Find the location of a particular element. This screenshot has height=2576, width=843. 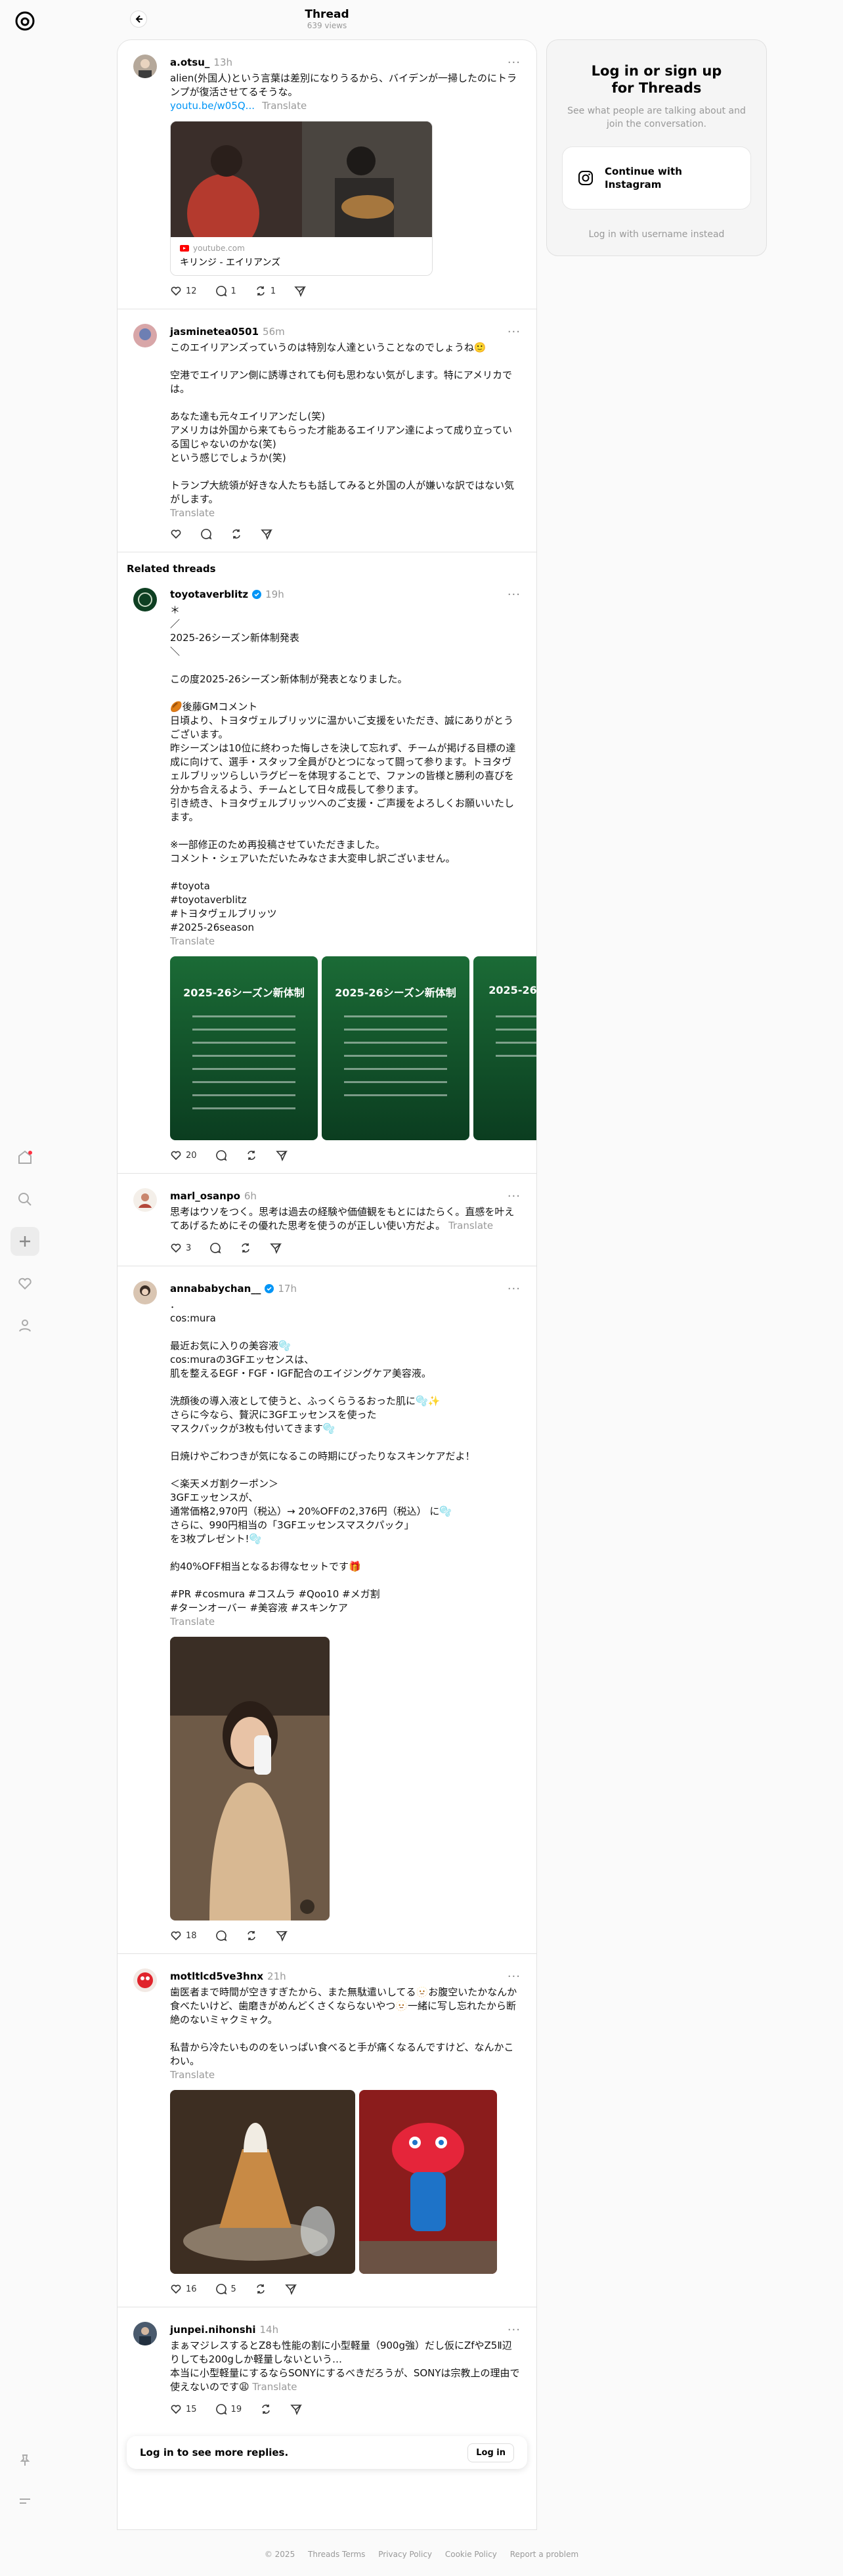

timestamp: 13h is located at coordinates (222, 62).